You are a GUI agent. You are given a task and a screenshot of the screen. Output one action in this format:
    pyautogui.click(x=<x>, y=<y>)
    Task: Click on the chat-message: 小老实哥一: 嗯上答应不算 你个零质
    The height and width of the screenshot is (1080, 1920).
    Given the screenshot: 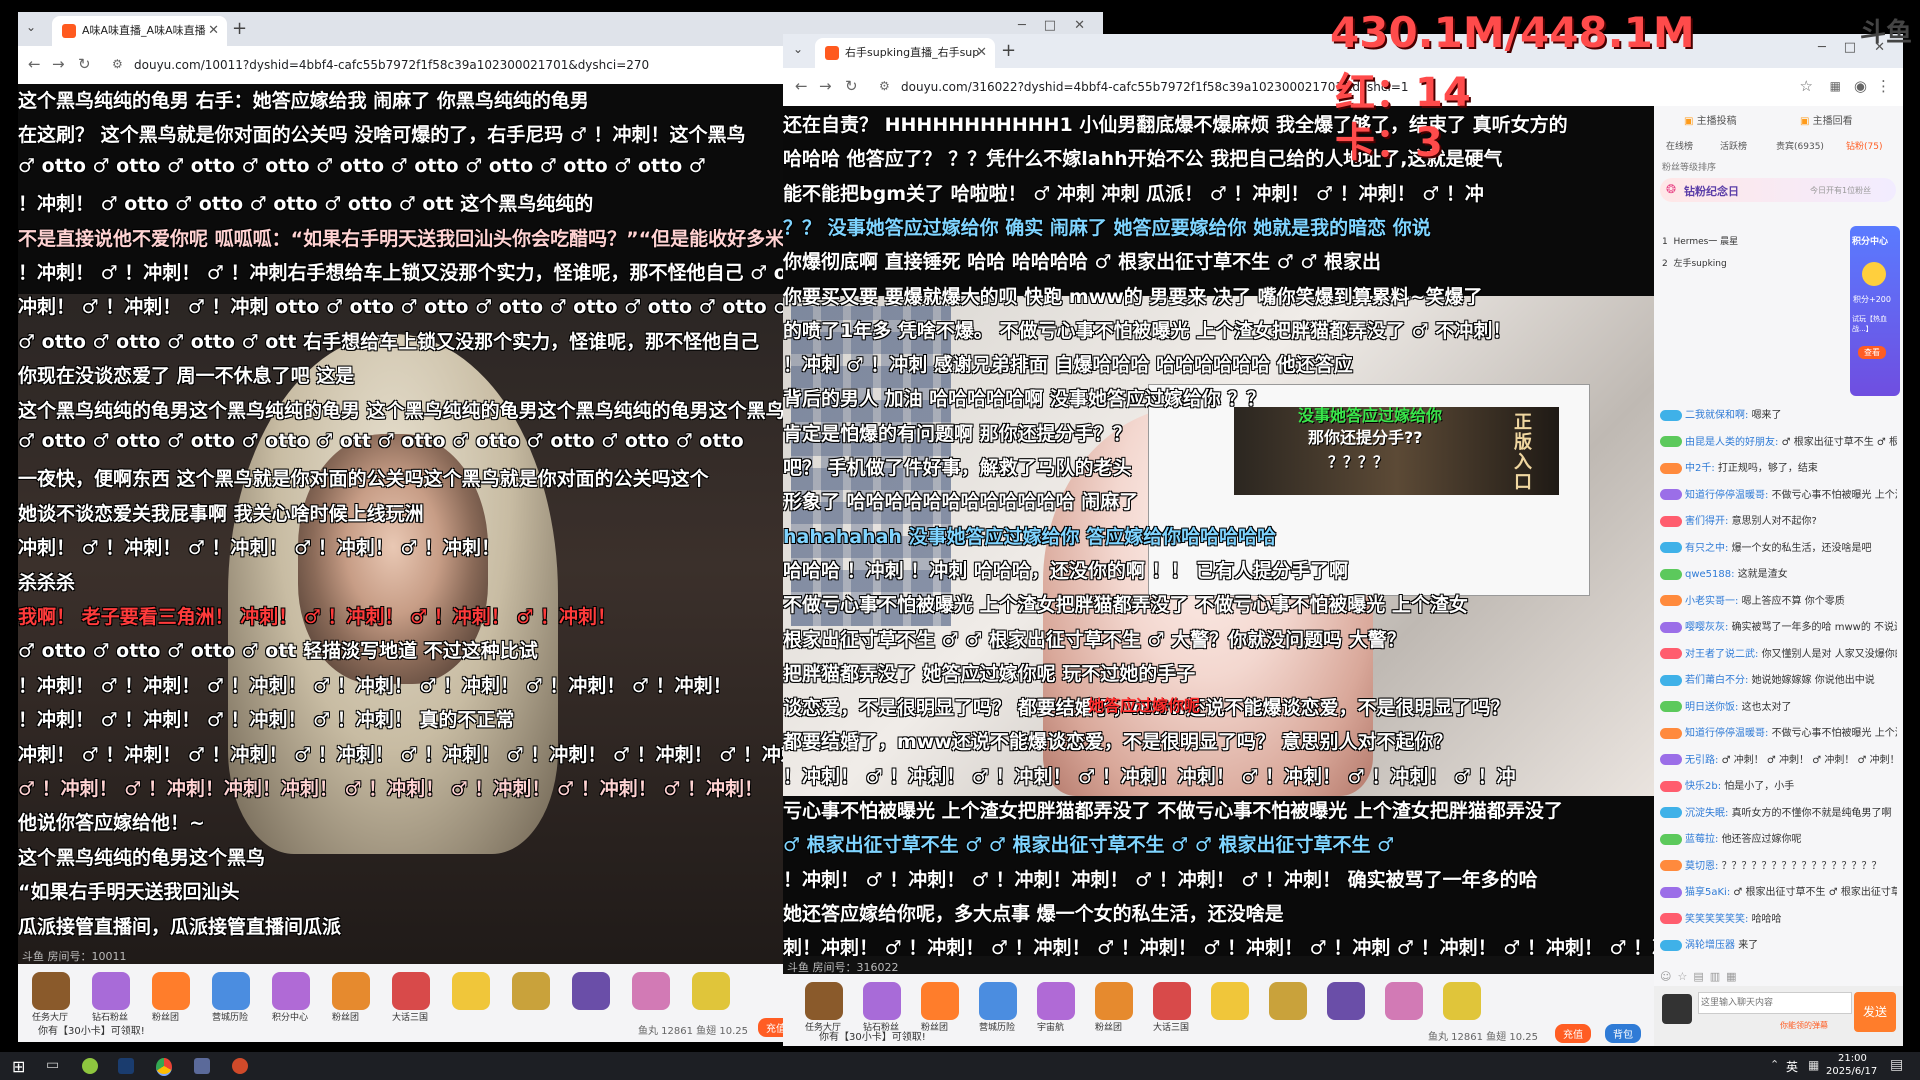 What is the action you would take?
    pyautogui.click(x=1778, y=599)
    